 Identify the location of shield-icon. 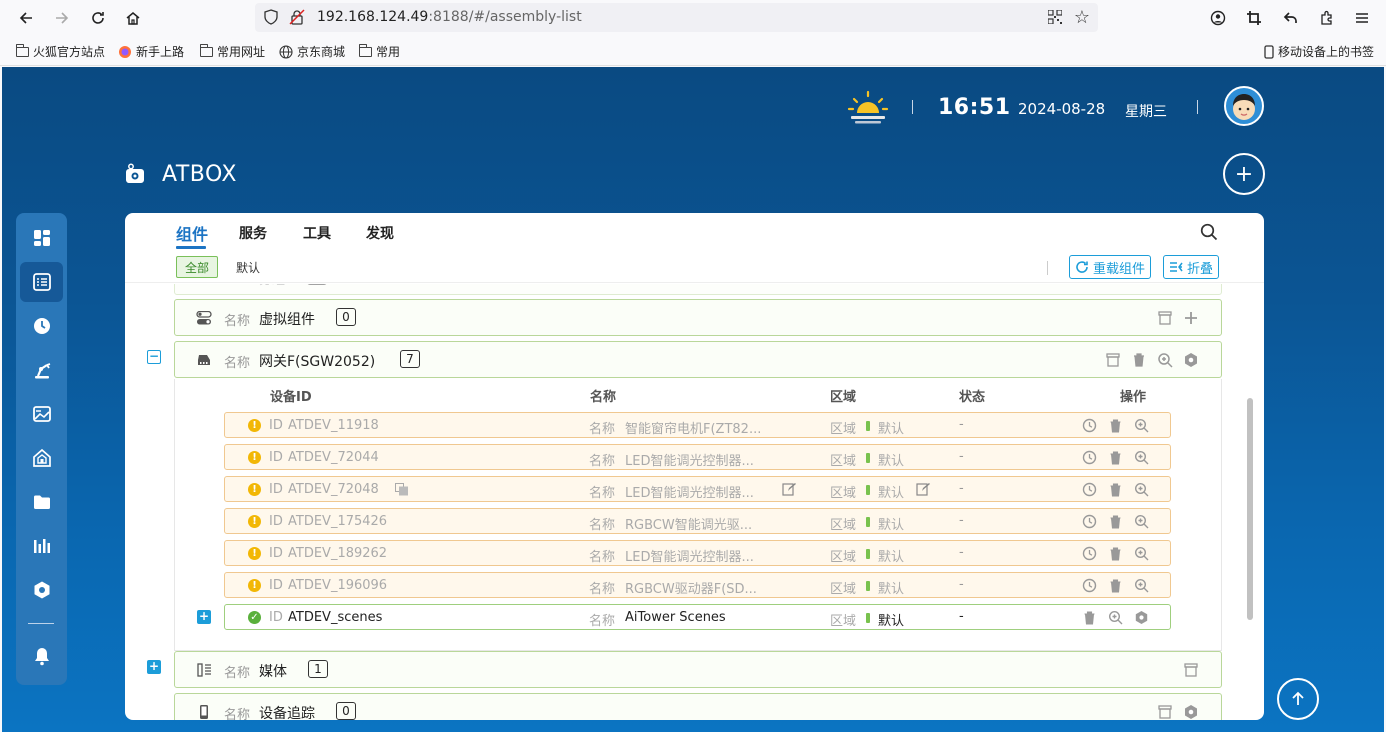
(271, 17).